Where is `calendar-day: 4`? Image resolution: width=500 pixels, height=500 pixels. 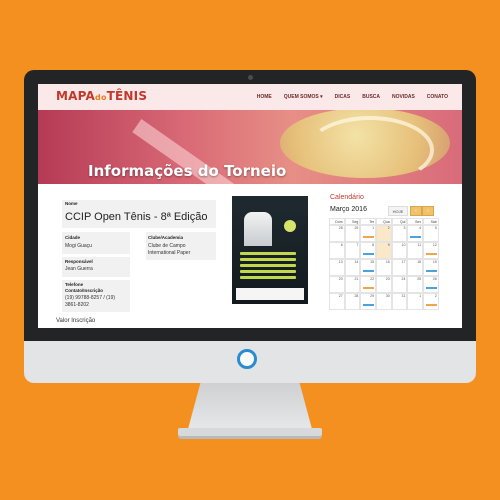 calendar-day: 4 is located at coordinates (415, 233).